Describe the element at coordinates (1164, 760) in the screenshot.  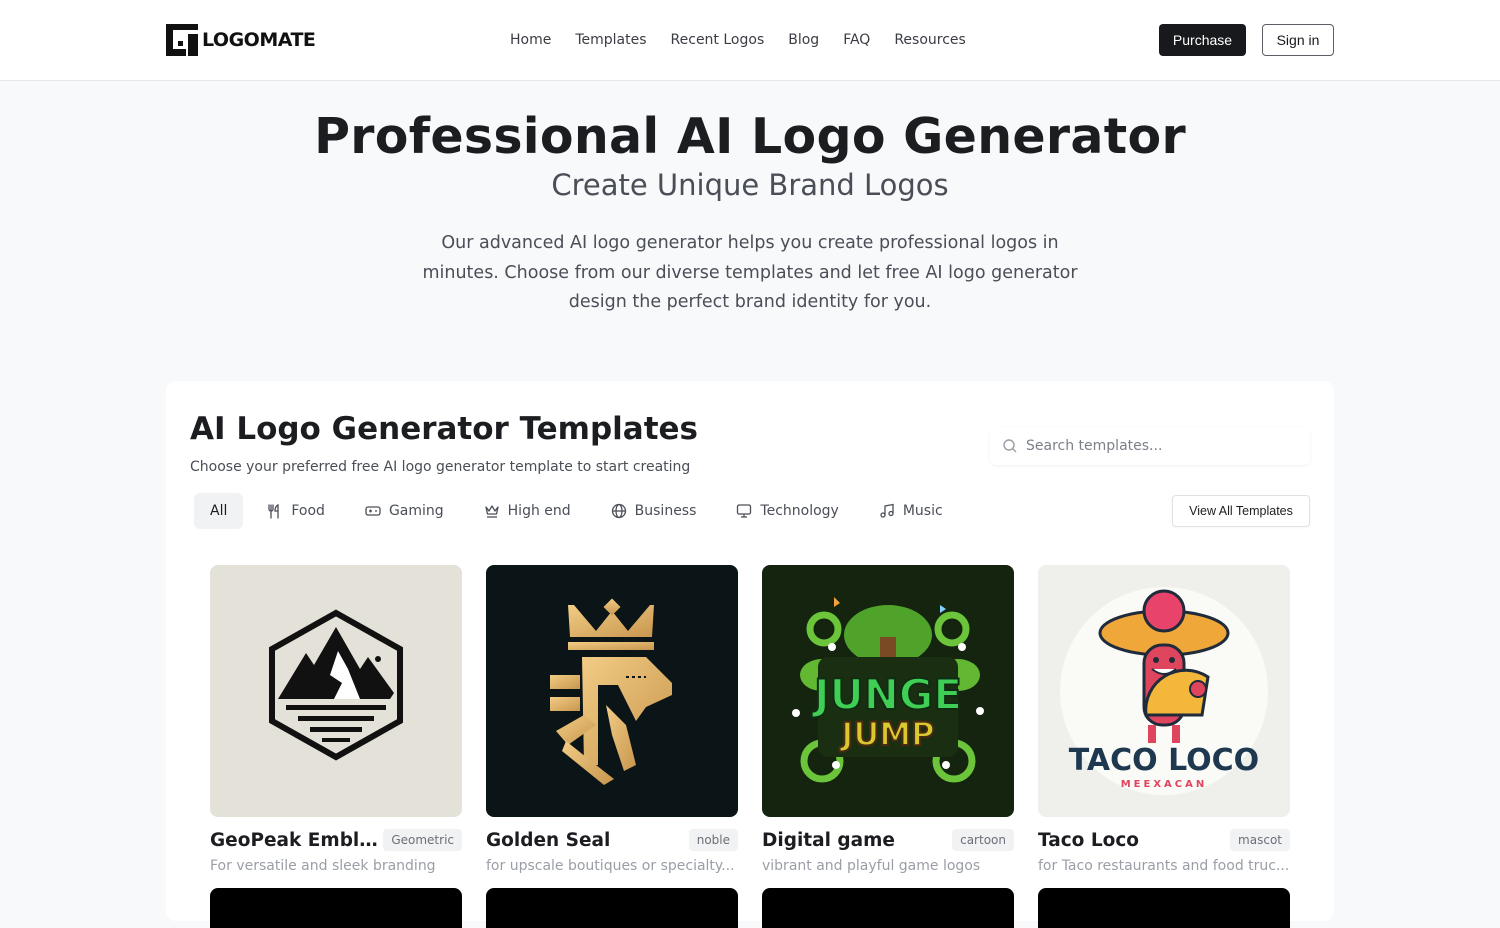
I see `taco-loco-text: TACO LOCO` at that location.